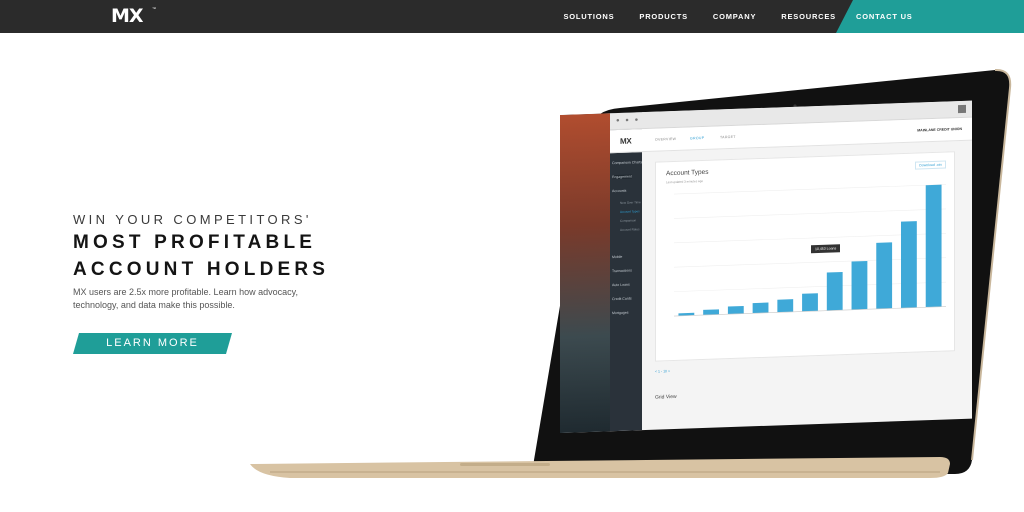 The height and width of the screenshot is (512, 1024). I want to click on trademark-mark: ™, so click(154, 8).